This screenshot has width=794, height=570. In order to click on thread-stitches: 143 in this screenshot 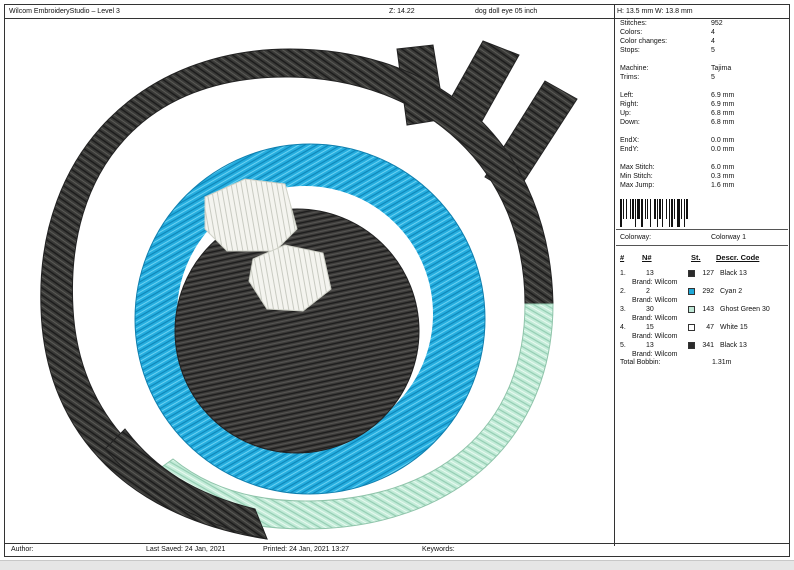, I will do `click(708, 309)`.